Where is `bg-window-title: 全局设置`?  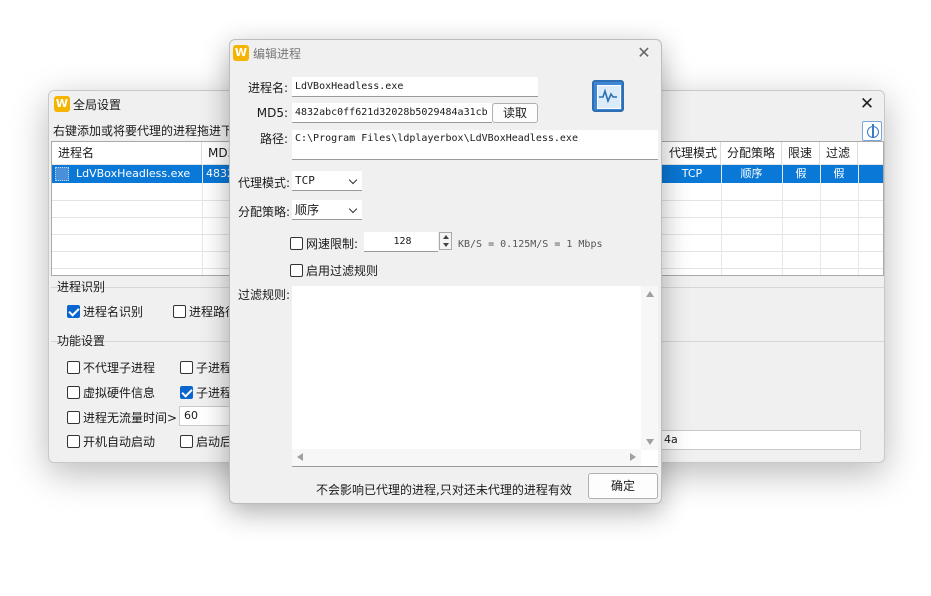 bg-window-title: 全局设置 is located at coordinates (97, 104).